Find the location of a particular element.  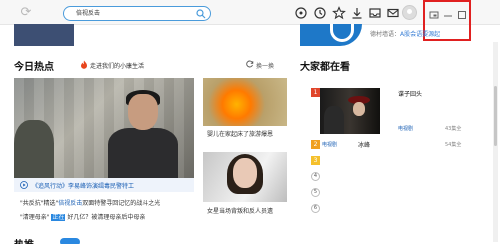

rank-badge: 2 is located at coordinates (315, 144).